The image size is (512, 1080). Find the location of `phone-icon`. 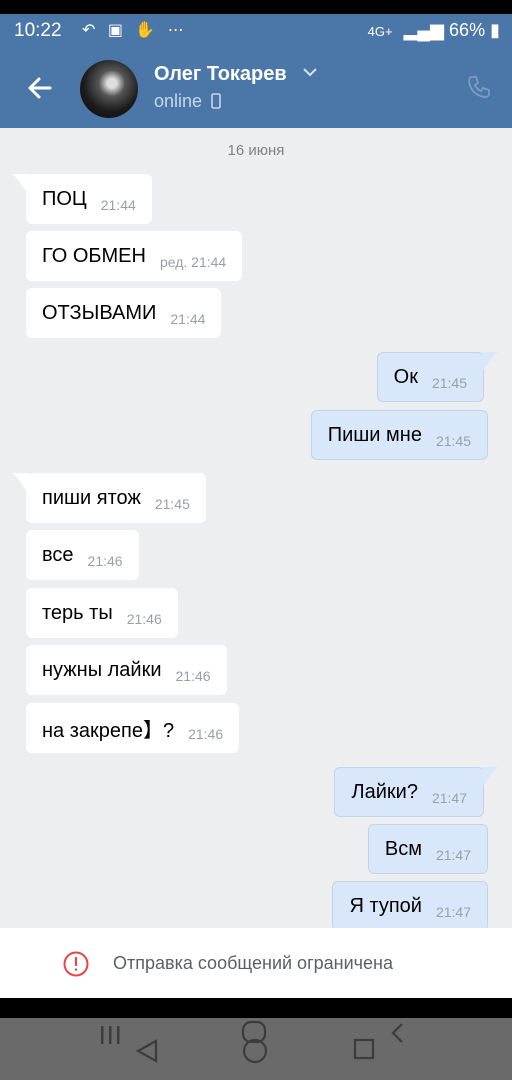

phone-icon is located at coordinates (479, 87).